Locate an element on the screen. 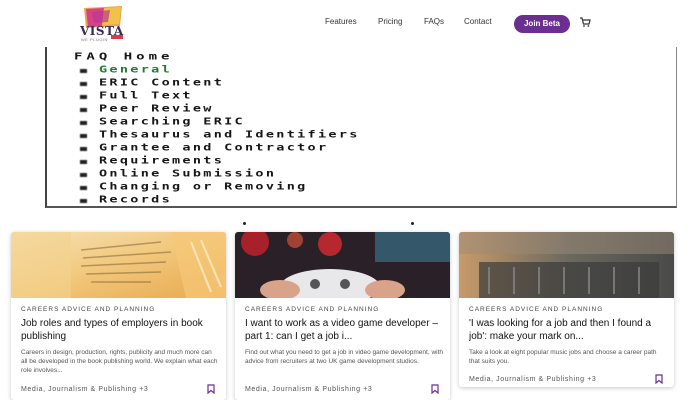 This screenshot has width=700, height=400. faq-item-peer-review: Peer Review is located at coordinates (156, 109).